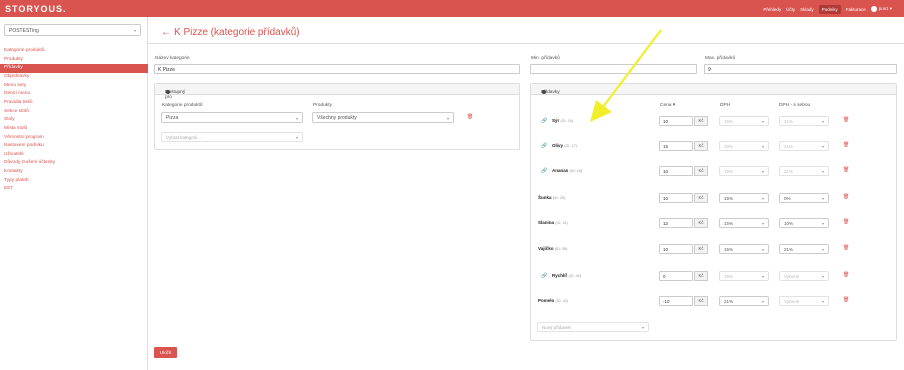 This screenshot has width=904, height=370. I want to click on nav-prehledy: Přehledy, so click(772, 9).